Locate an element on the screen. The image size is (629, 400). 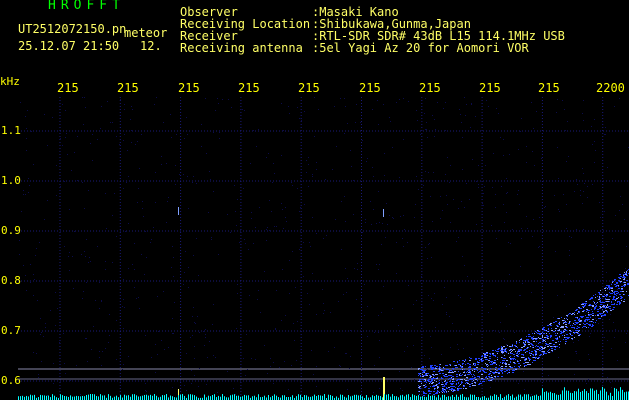
capture-datetime: 25.12.07 21:50 is located at coordinates (69, 46).